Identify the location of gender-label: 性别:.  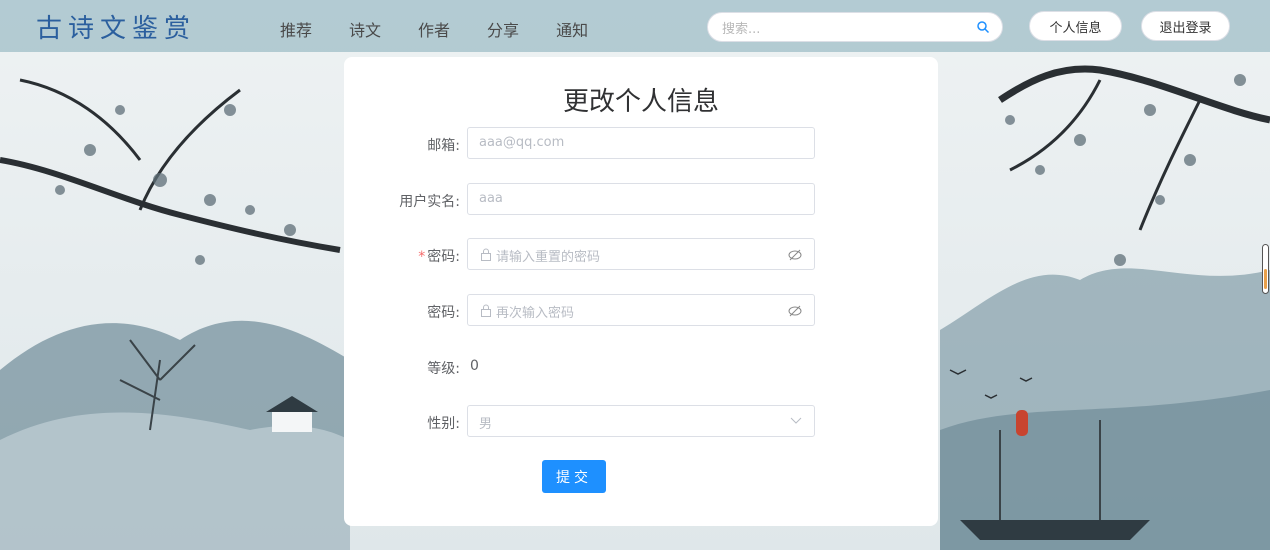
(443, 424).